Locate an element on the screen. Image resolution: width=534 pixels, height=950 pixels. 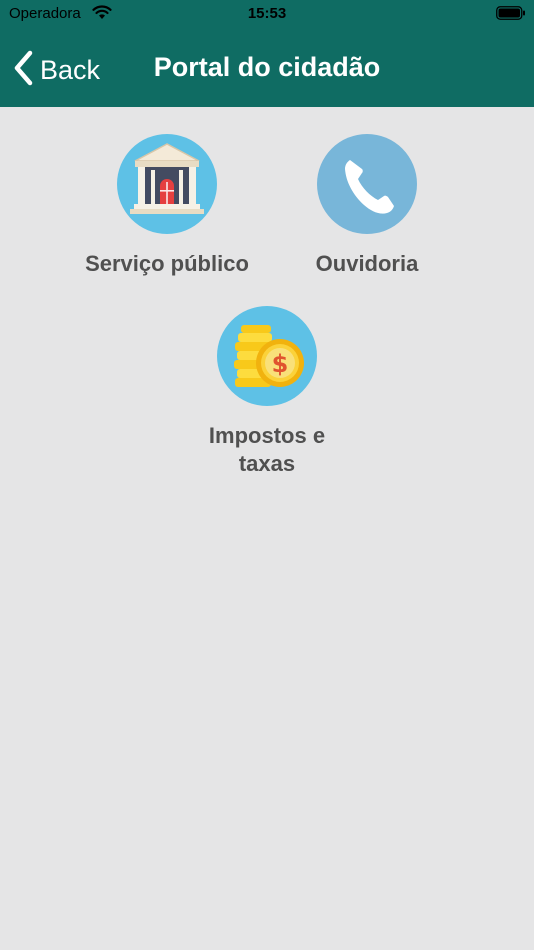
header: Operadora 15:53 Back Portal do cidadão is located at coordinates (267, 53).